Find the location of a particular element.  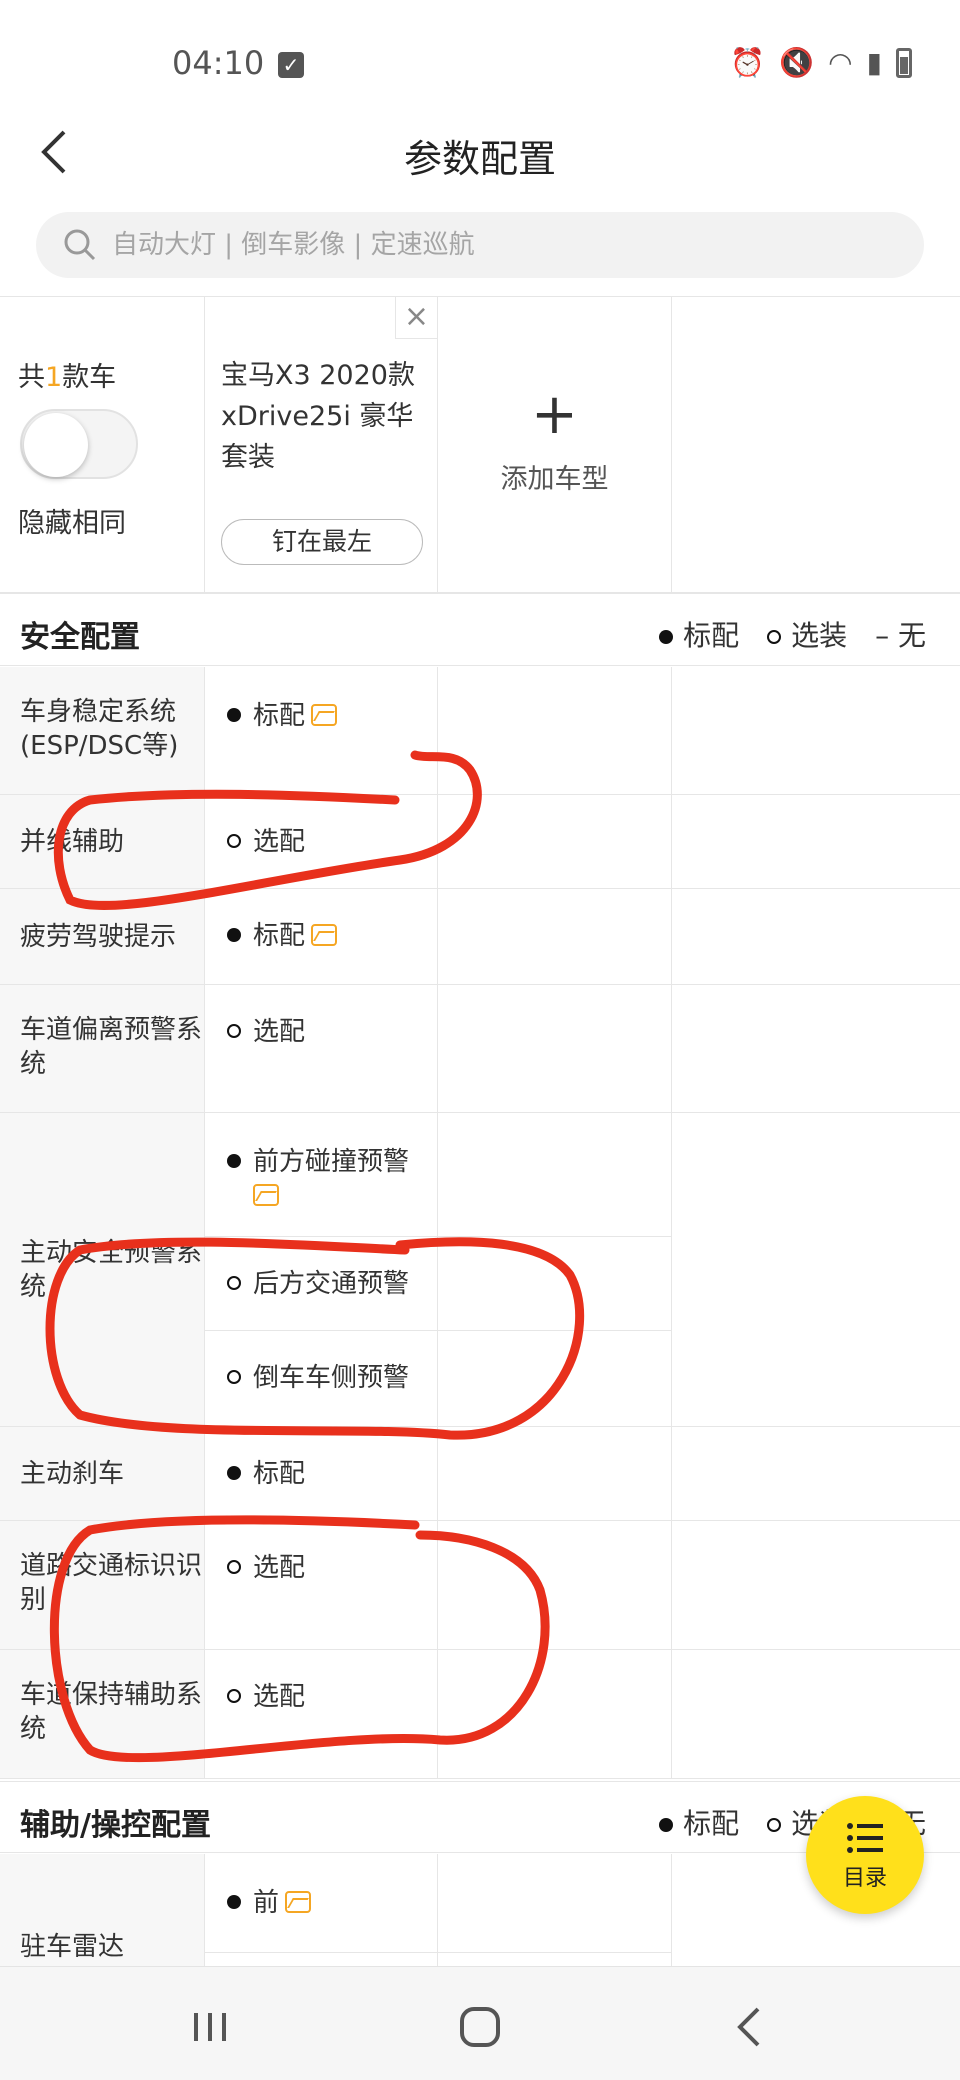

row-label: 疲劳驾驶提示 is located at coordinates (102, 936).